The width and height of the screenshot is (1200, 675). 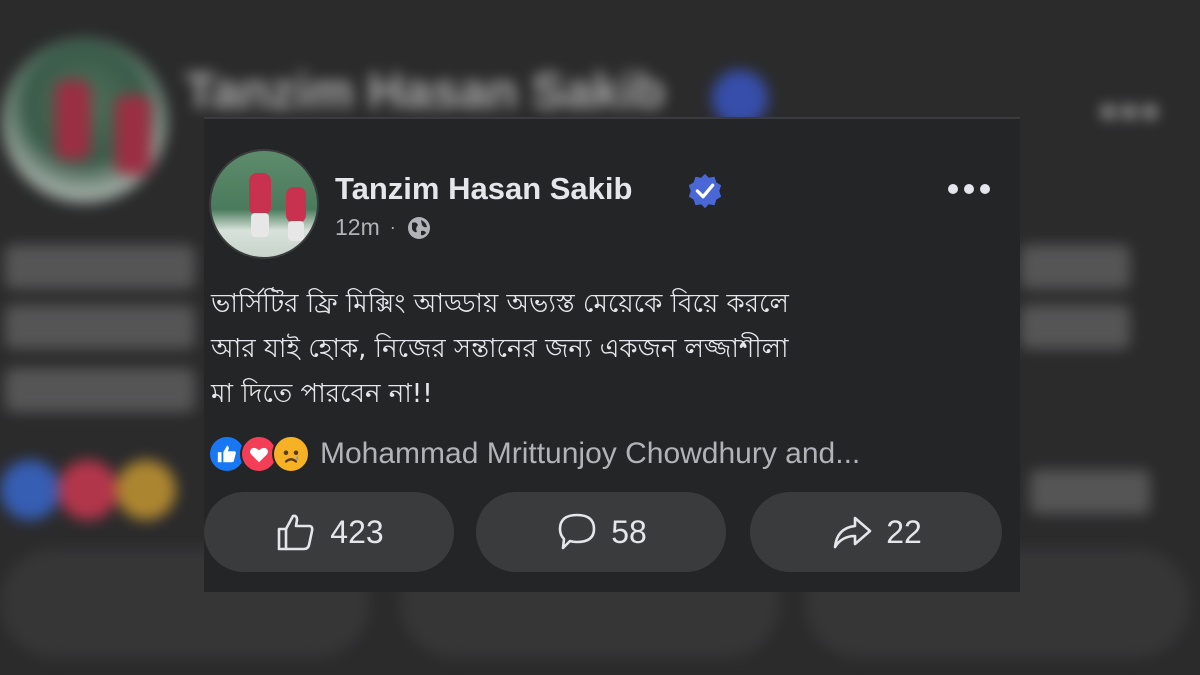 I want to click on post-meta: 12m ·, so click(x=383, y=227).